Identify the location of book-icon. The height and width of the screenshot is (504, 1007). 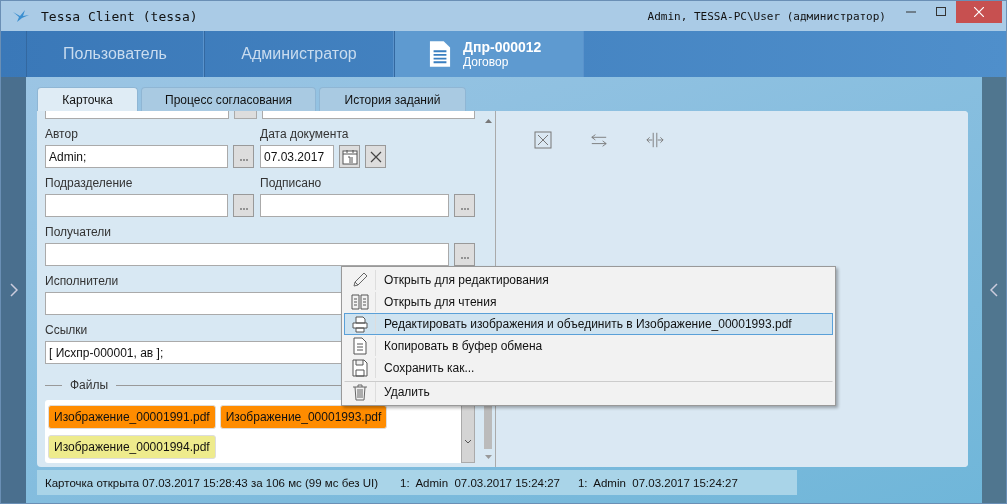
(360, 302).